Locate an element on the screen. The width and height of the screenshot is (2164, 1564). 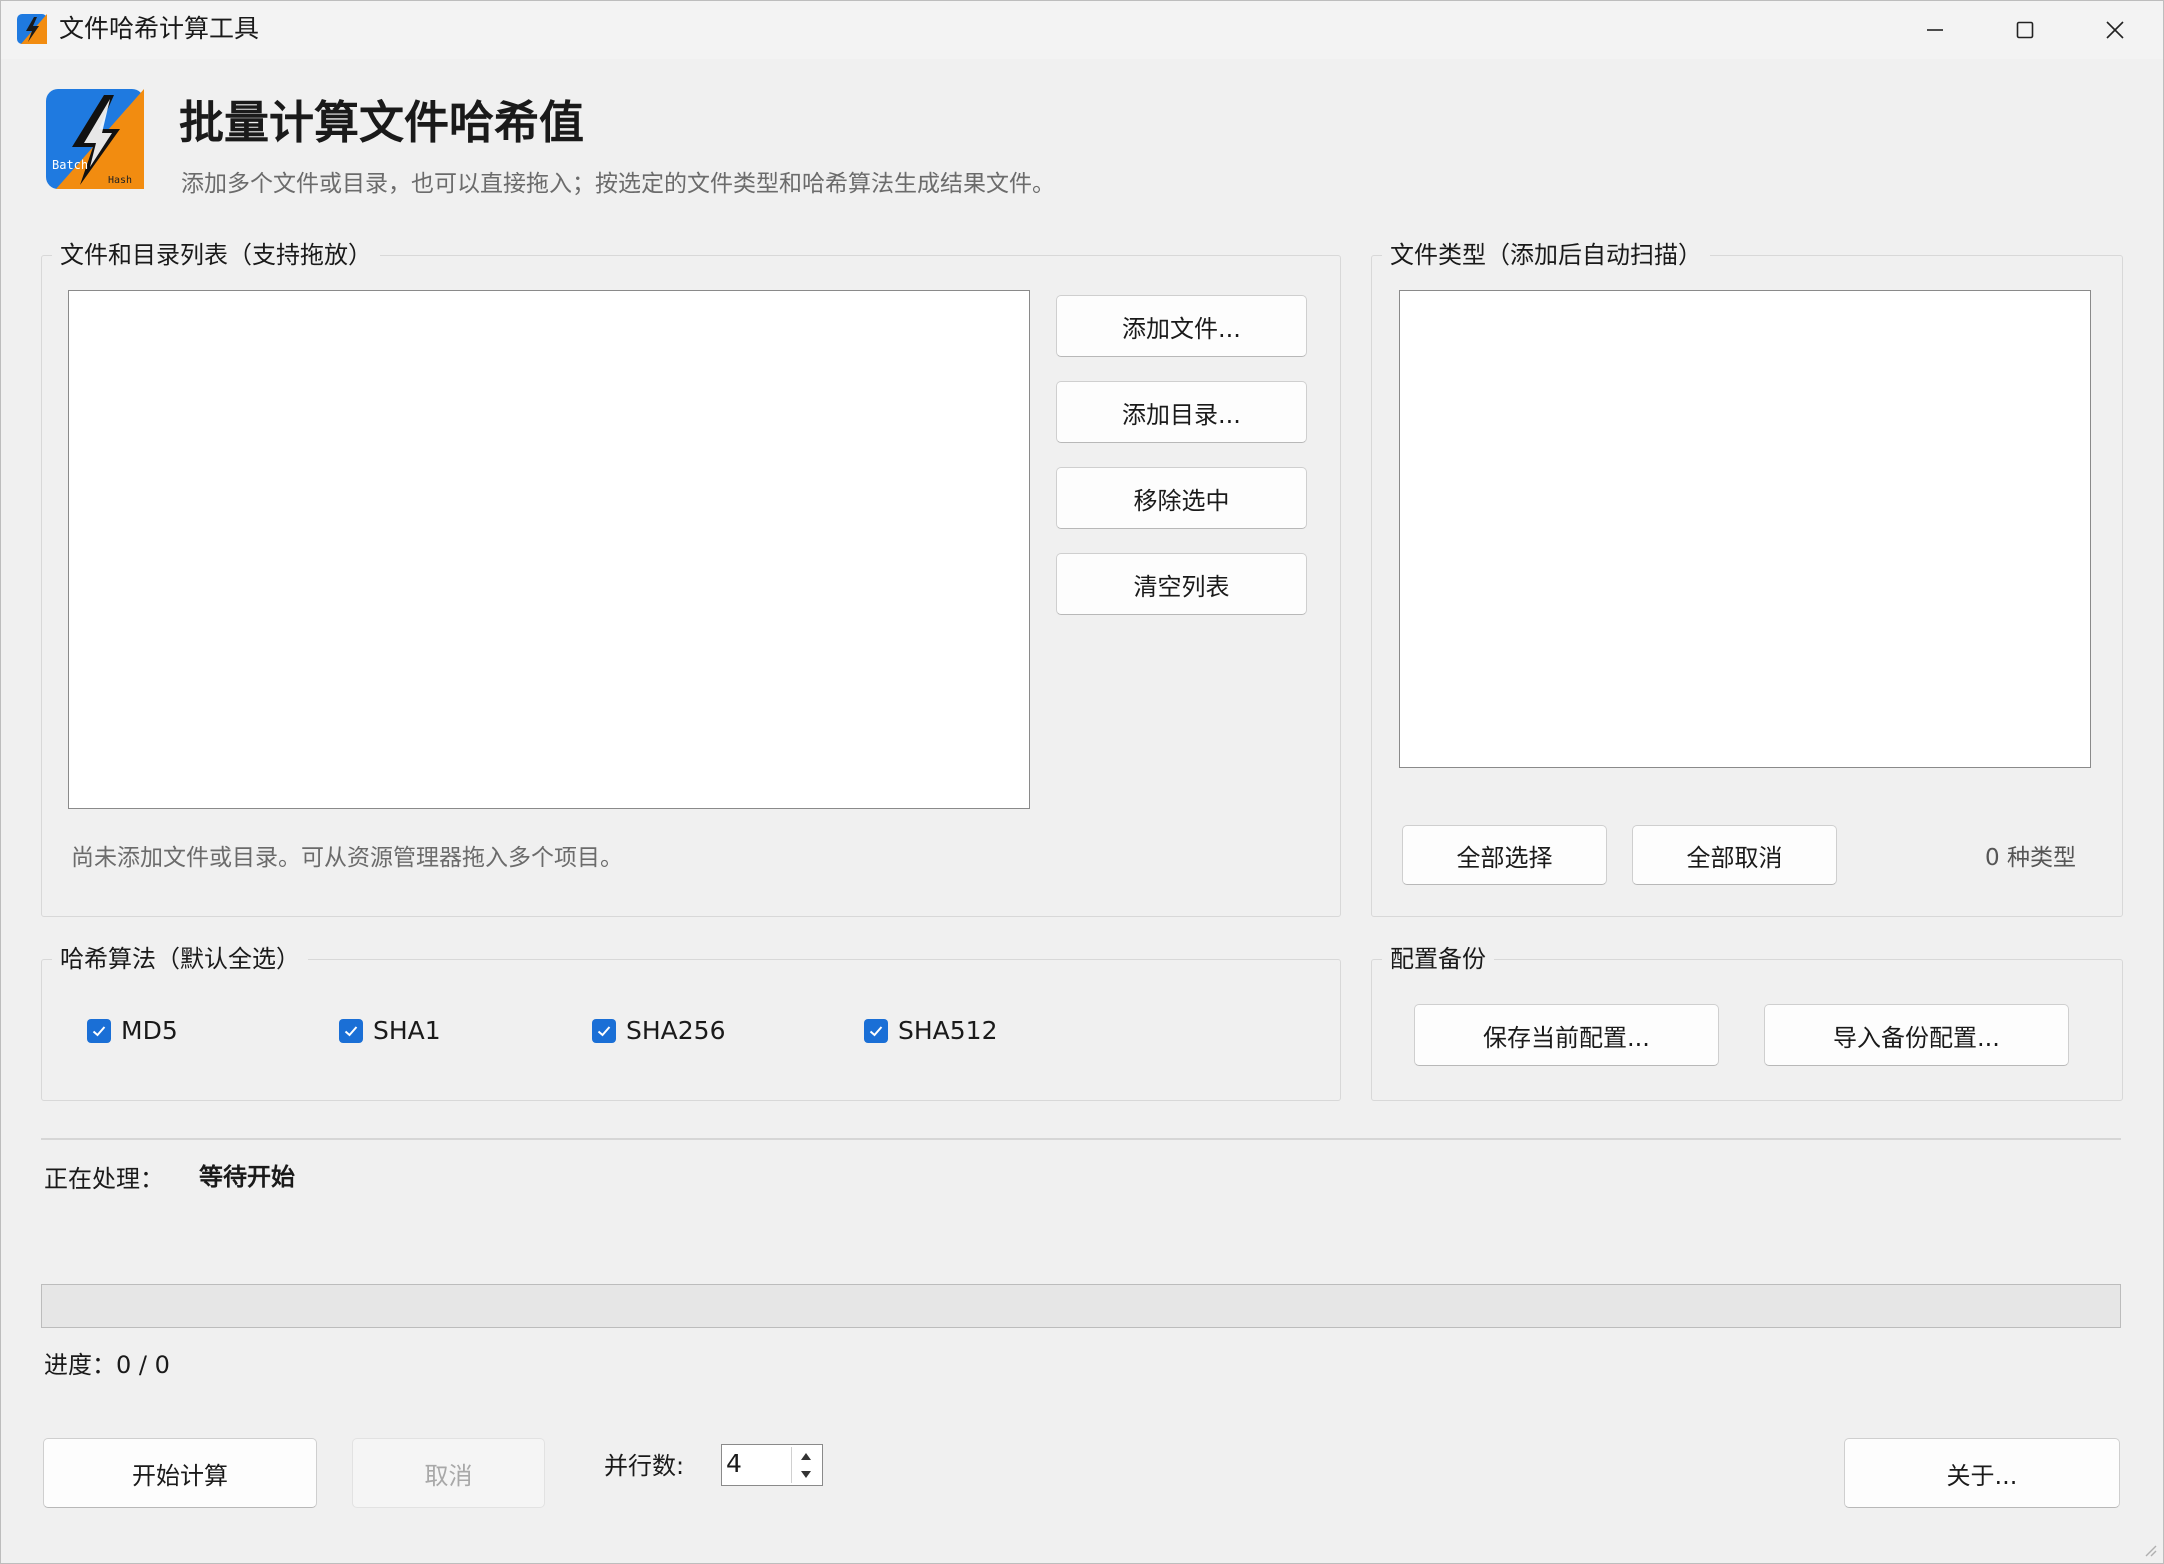
files-group-label: 文件和目录列表（支持拖放） is located at coordinates (216, 255).